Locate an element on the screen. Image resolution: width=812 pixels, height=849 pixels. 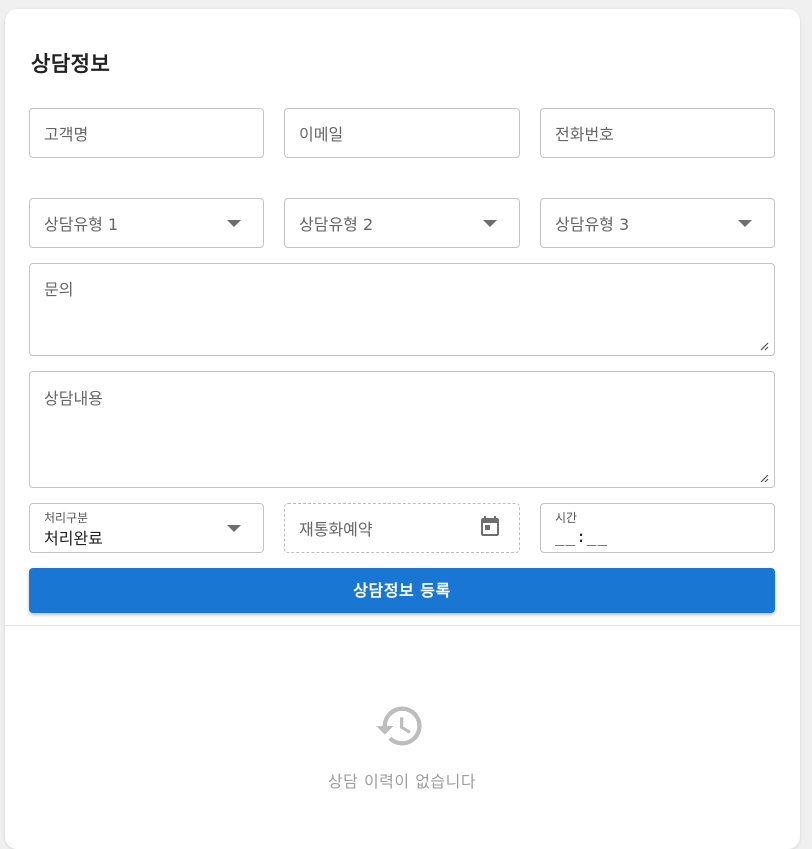
customer-name-input: 고객명 is located at coordinates (146, 133).